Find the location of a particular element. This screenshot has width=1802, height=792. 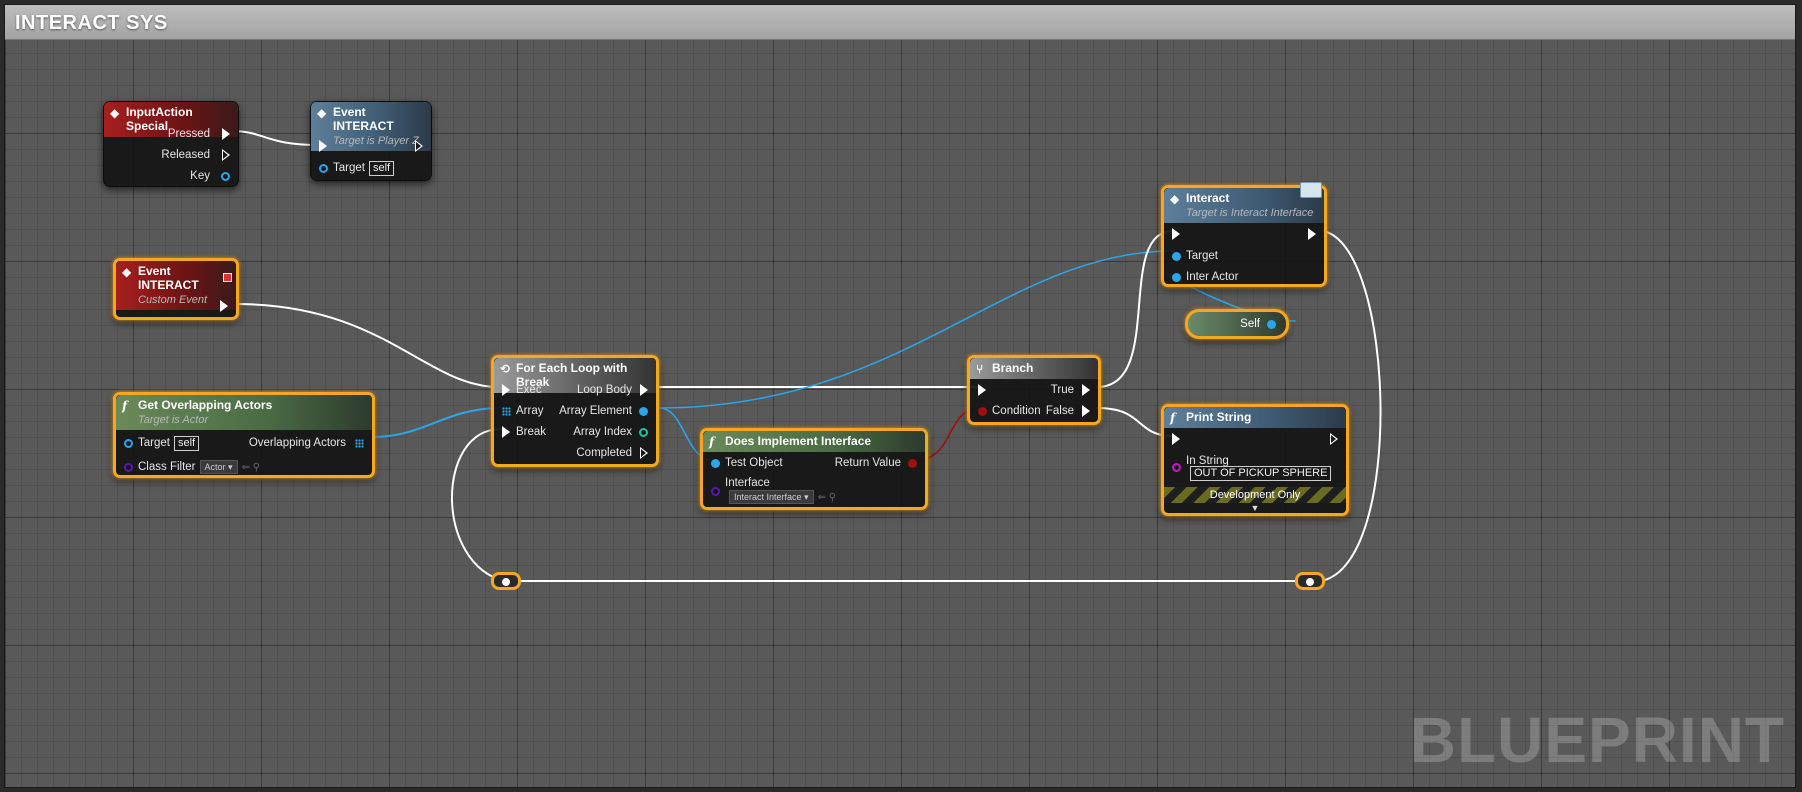

node-title: Print String is located at coordinates (1219, 417).